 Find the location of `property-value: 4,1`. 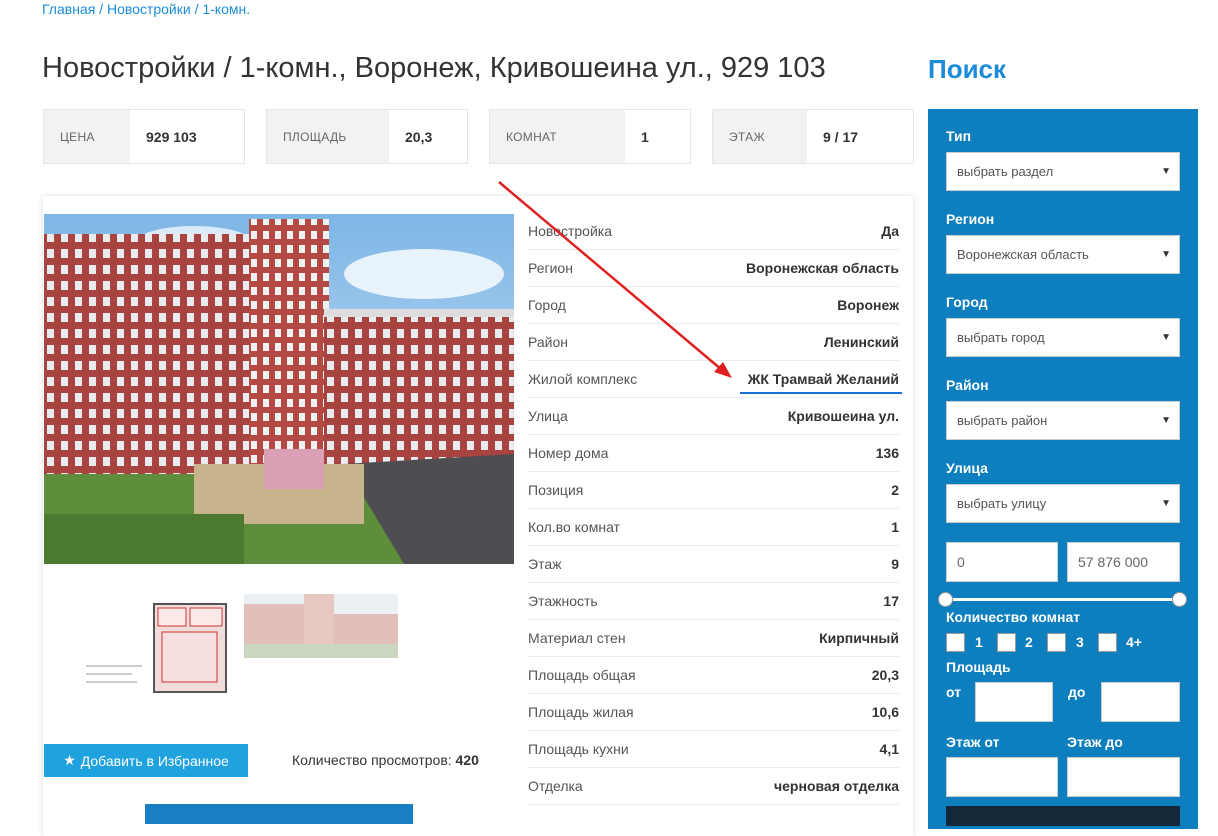

property-value: 4,1 is located at coordinates (889, 749).